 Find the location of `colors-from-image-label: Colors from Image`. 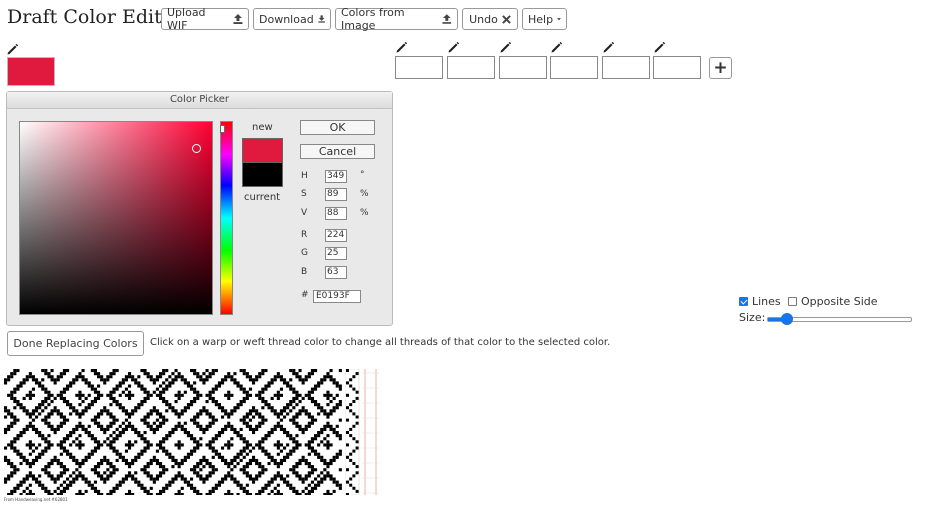

colors-from-image-label: Colors from Image is located at coordinates (373, 19).